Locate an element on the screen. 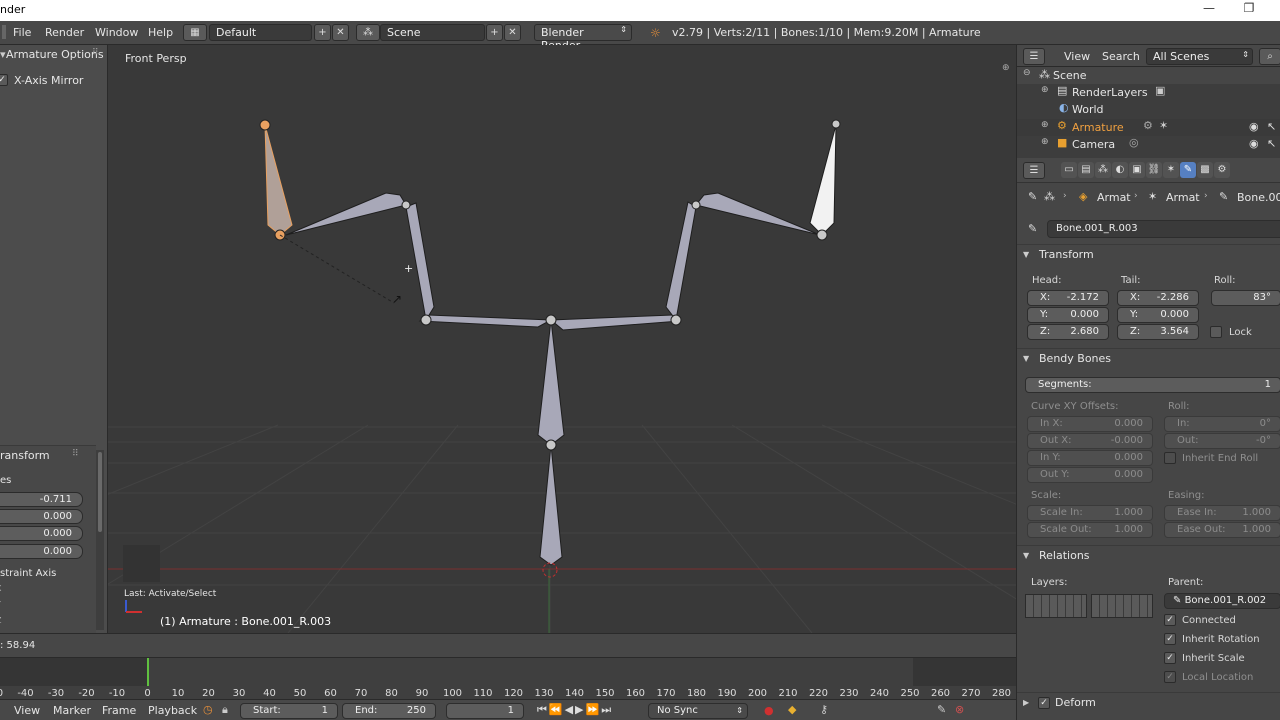 Image resolution: width=1280 pixels, height=720 pixels. layout-field: Default is located at coordinates (260, 32).